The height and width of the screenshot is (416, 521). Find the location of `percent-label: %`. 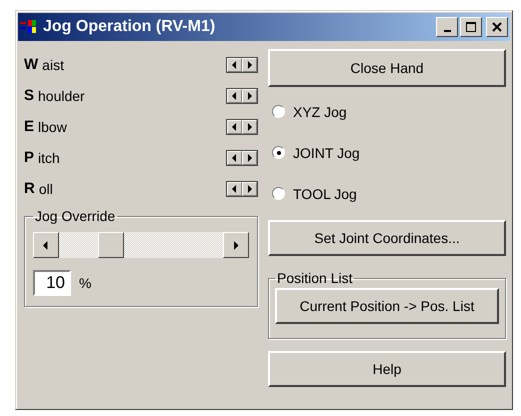

percent-label: % is located at coordinates (85, 283).